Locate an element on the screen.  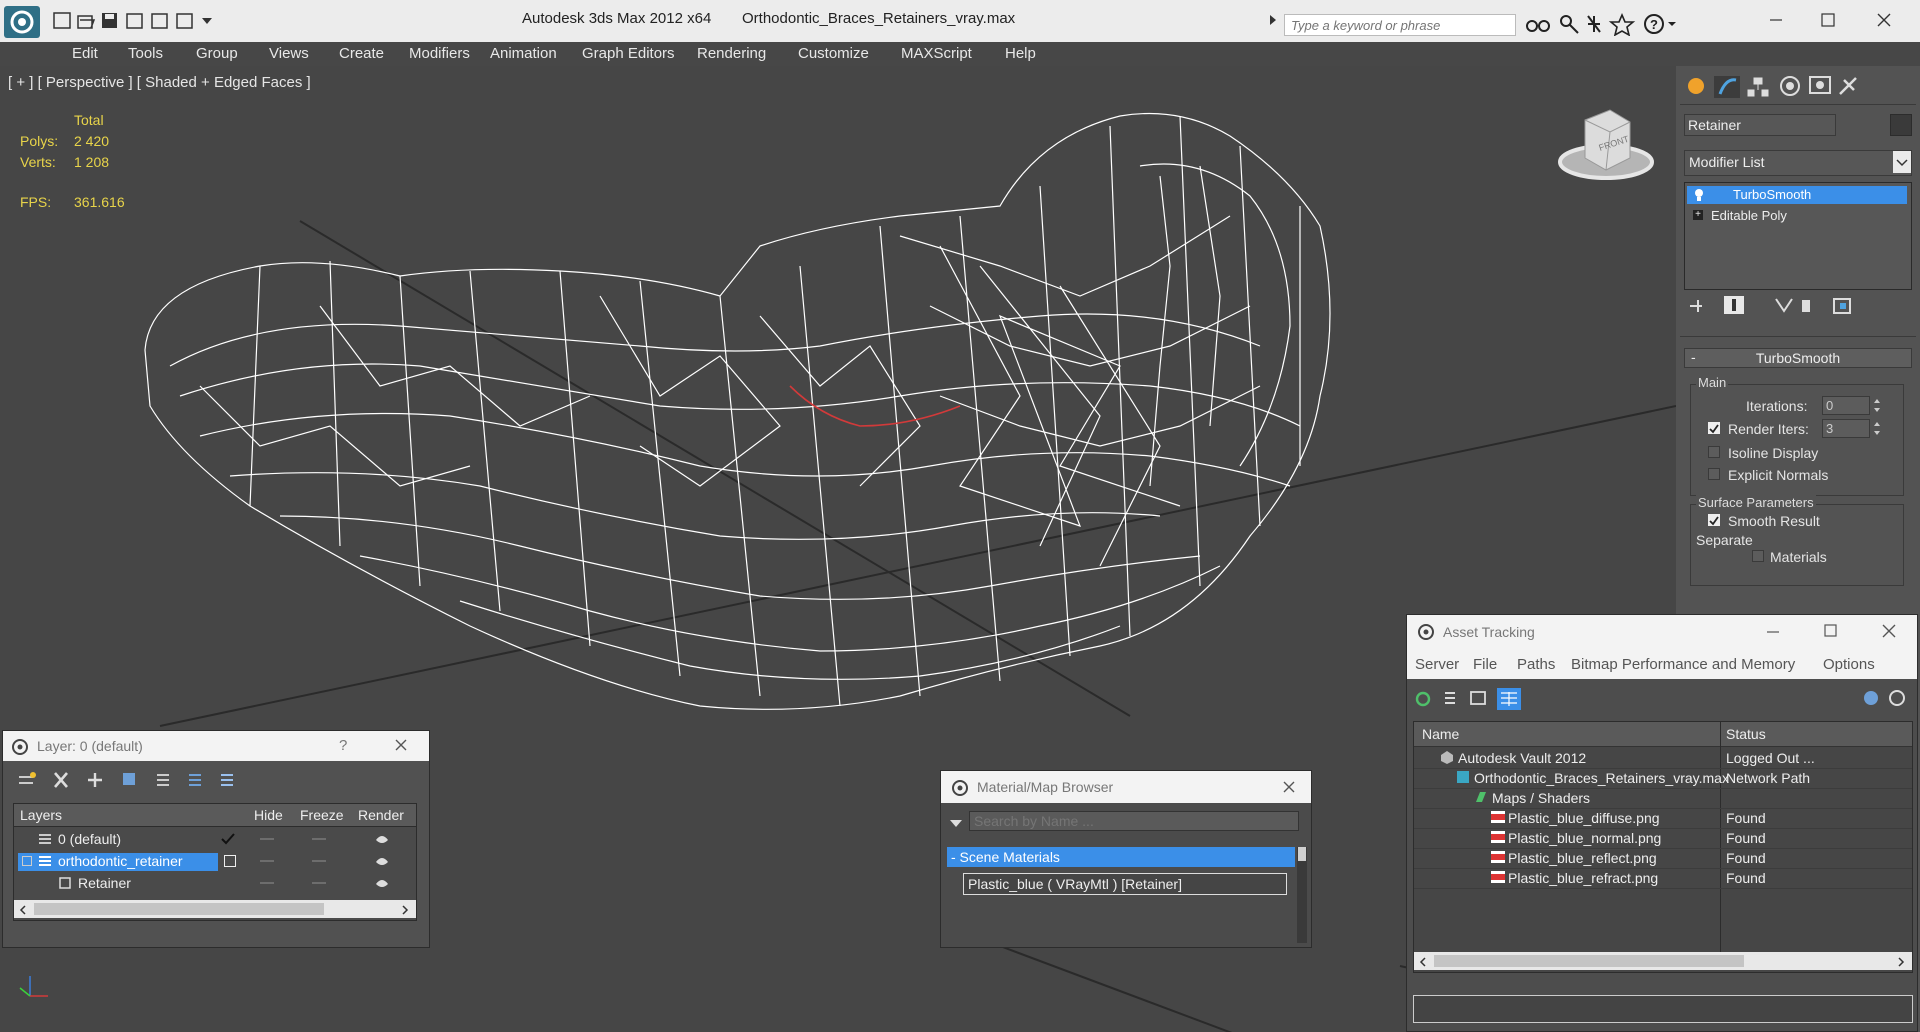
menu-tools: Tools is located at coordinates (145, 53).